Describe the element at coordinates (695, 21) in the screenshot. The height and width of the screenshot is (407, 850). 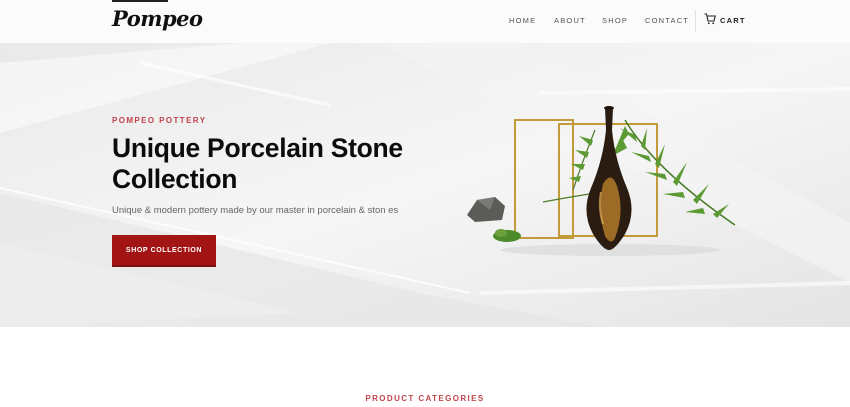
I see `nav-divider` at that location.